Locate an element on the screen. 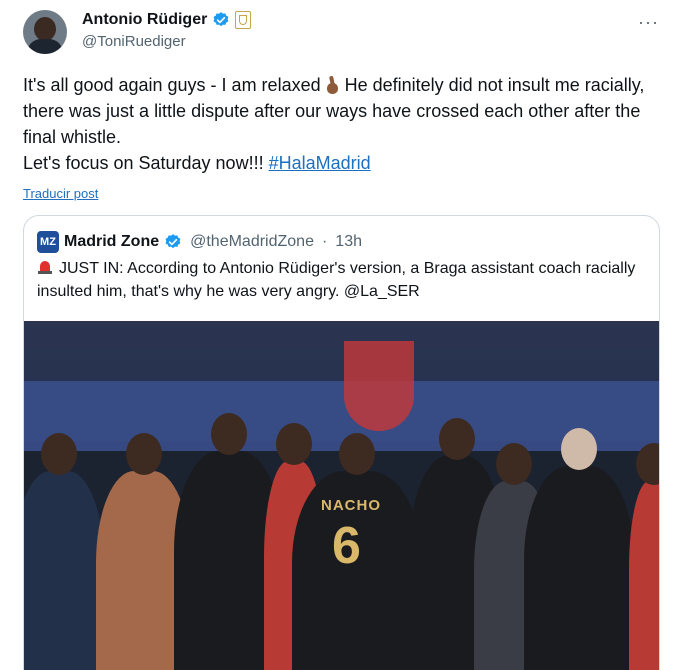  crossed-fingers-icon is located at coordinates (332, 85).